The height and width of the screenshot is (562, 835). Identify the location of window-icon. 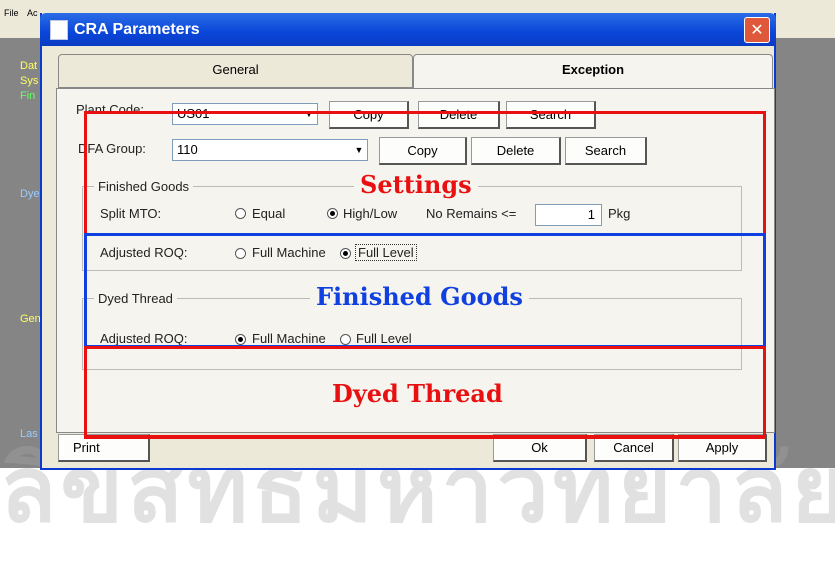
(59, 30).